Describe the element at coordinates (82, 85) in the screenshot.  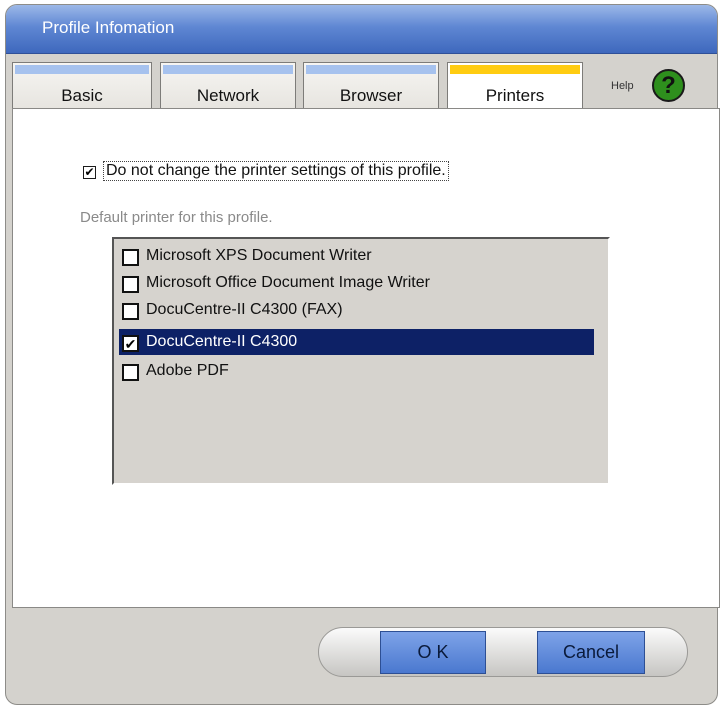
I see `tab-basic: Basic` at that location.